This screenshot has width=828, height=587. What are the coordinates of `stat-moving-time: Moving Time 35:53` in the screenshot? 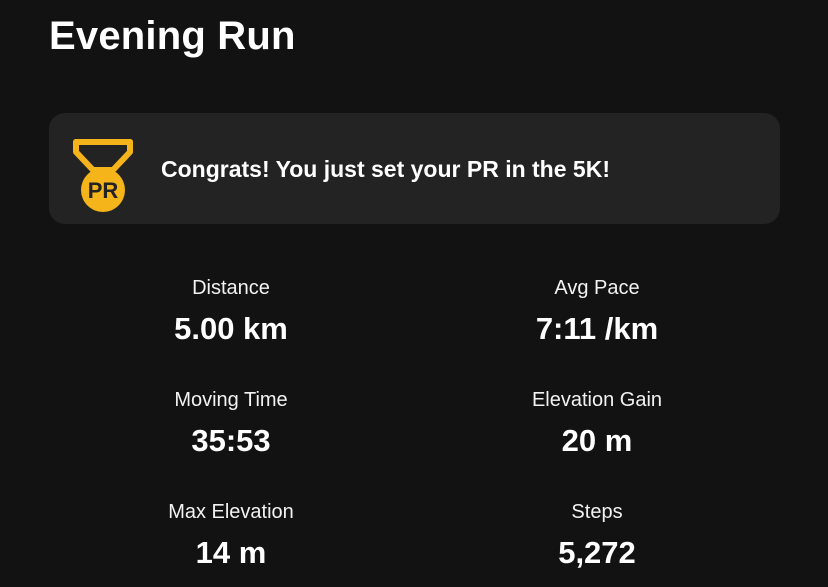 It's located at (231, 423).